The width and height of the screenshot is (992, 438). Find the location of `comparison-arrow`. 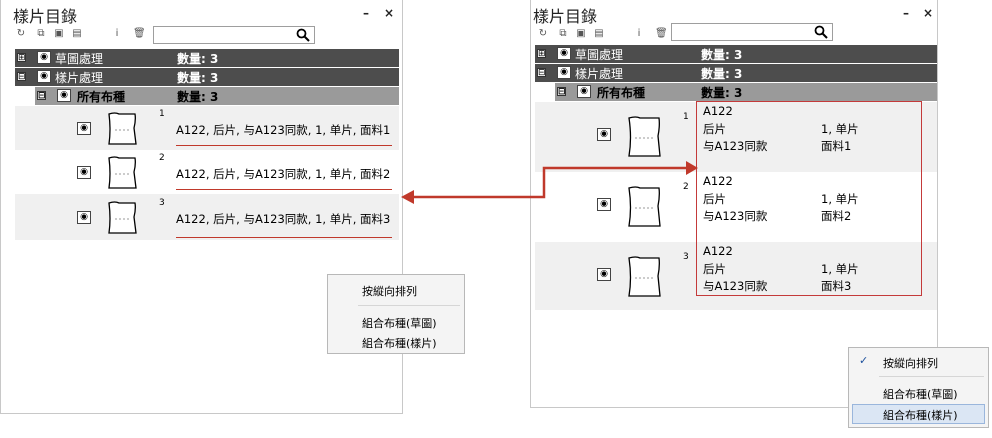

comparison-arrow is located at coordinates (549, 182).